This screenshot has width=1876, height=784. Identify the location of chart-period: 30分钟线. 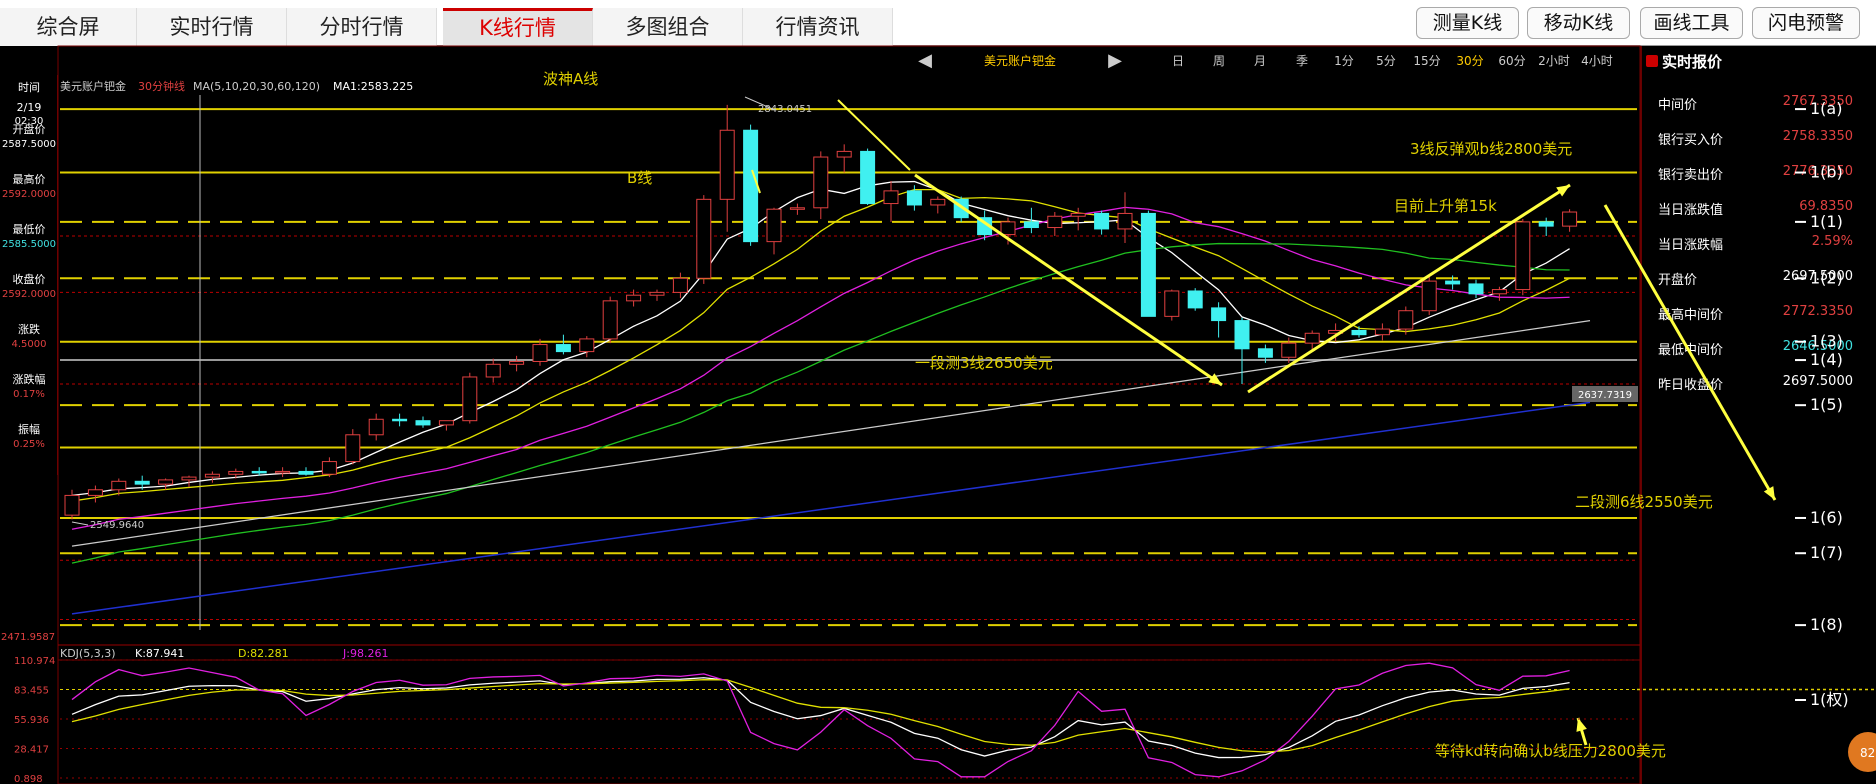
(161, 86).